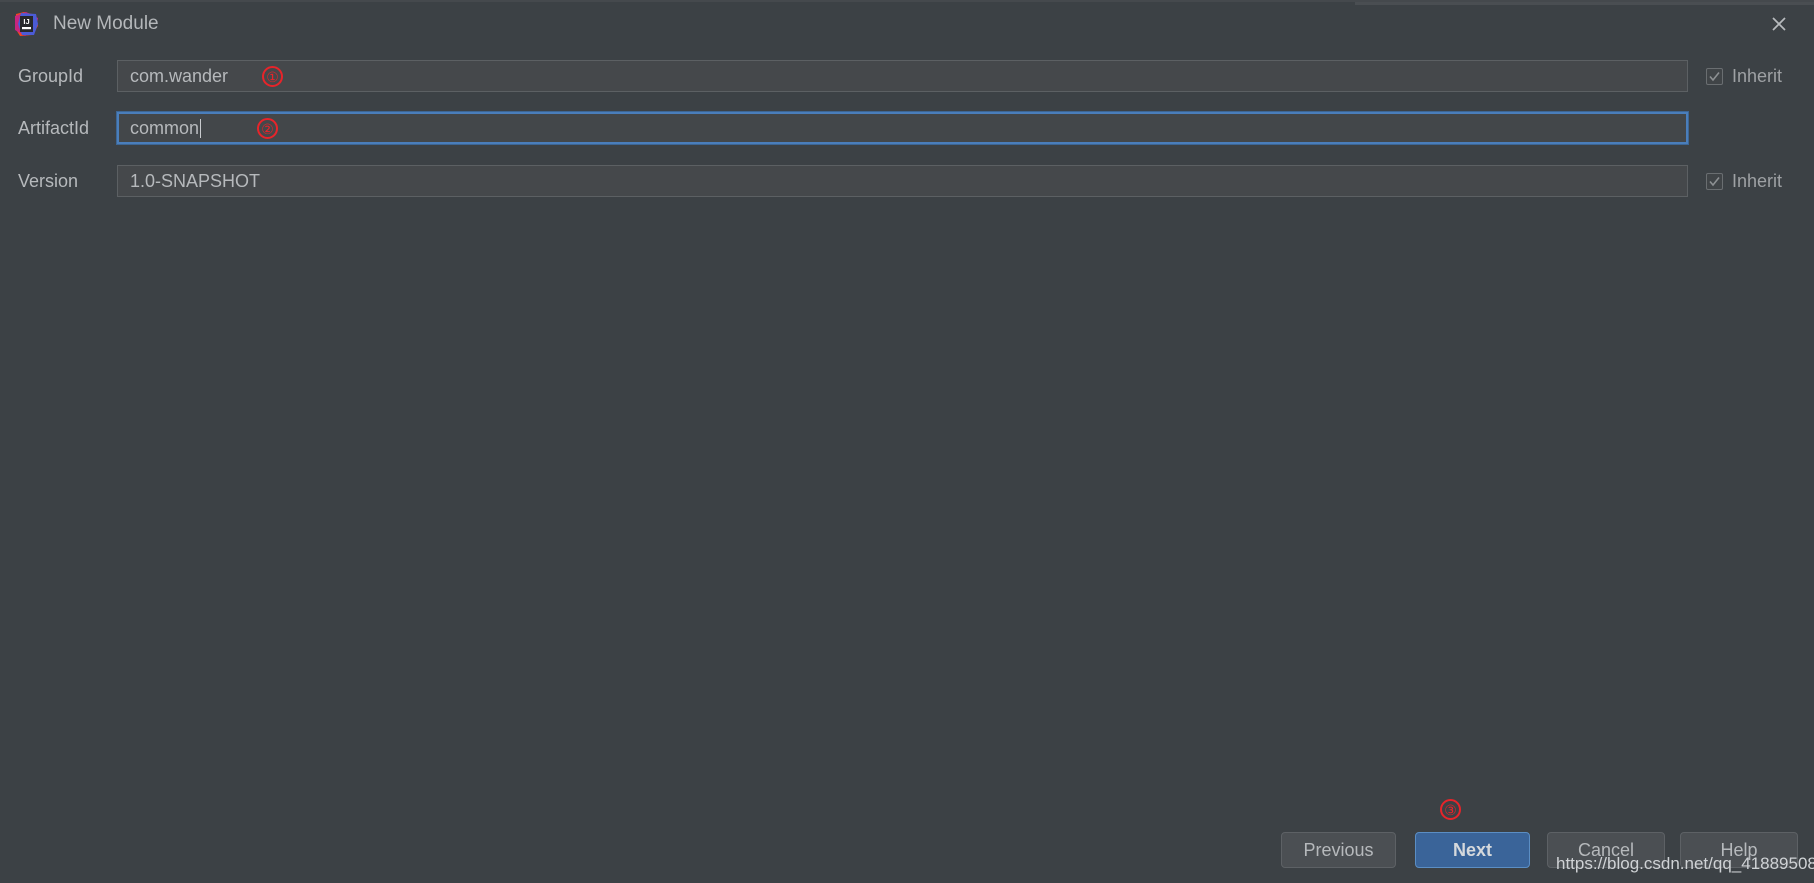  I want to click on version-input: 1.0-SNAPSHOT, so click(902, 181).